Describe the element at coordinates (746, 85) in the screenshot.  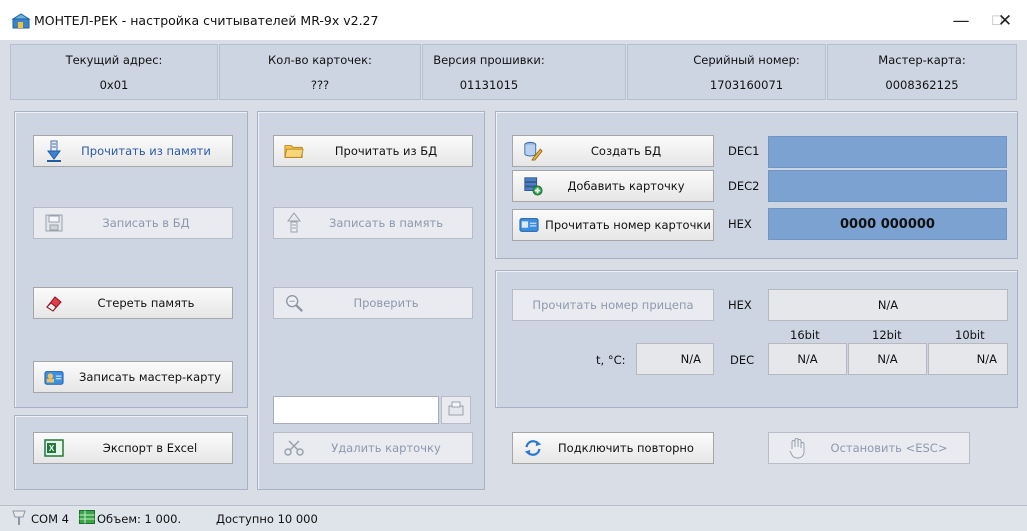
I see `info-value: 1703160071` at that location.